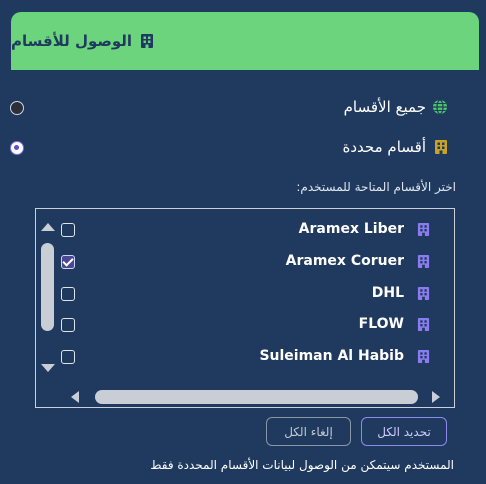  What do you see at coordinates (256, 231) in the screenshot?
I see `list-item: Aramex Liber` at bounding box center [256, 231].